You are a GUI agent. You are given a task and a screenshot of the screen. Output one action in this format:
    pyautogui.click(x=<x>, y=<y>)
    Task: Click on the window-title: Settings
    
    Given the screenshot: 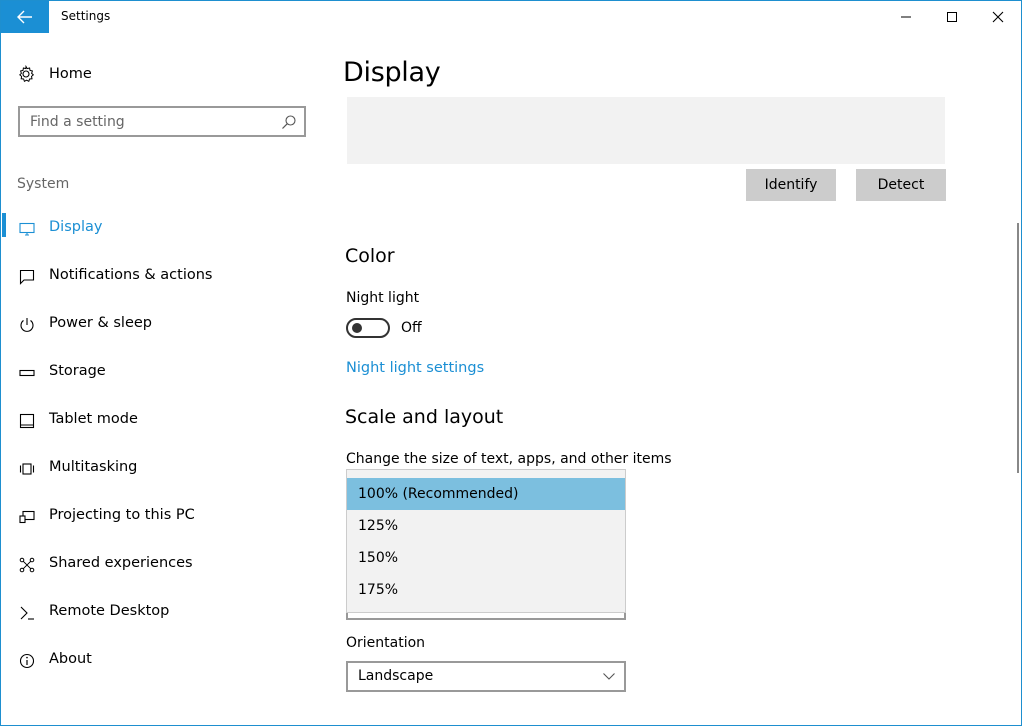 What is the action you would take?
    pyautogui.click(x=86, y=16)
    